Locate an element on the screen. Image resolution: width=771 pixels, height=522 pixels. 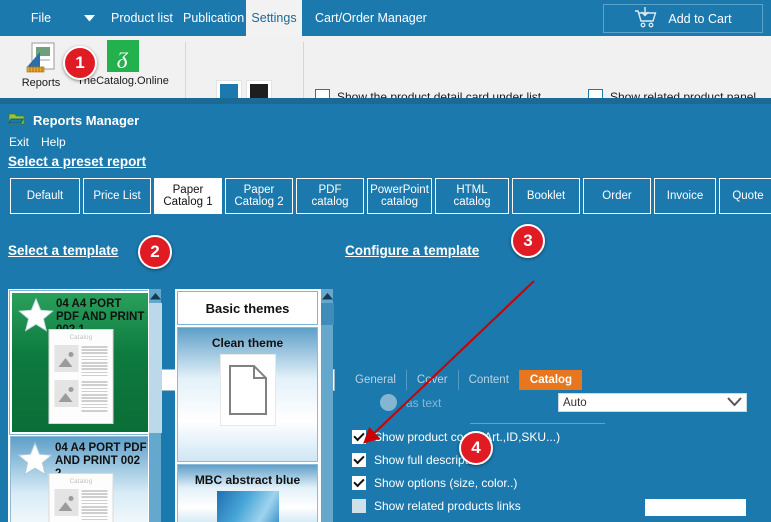
tab-pdf-catalog: PDF catalog is located at coordinates (330, 196).